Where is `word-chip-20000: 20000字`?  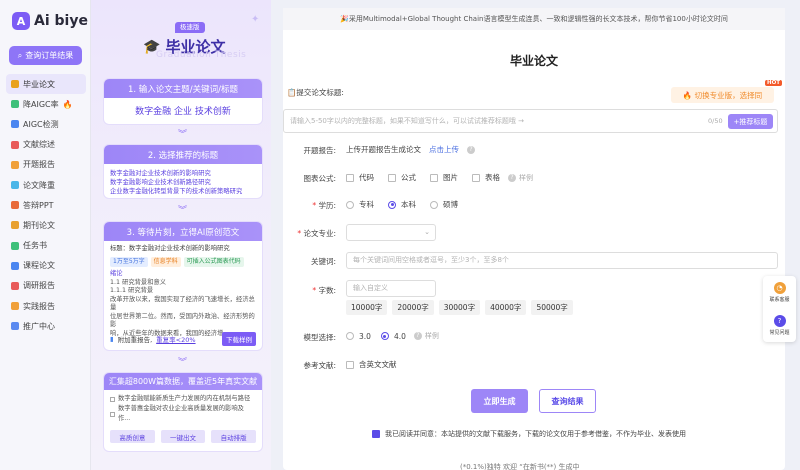 word-chip-20000: 20000字 is located at coordinates (413, 307).